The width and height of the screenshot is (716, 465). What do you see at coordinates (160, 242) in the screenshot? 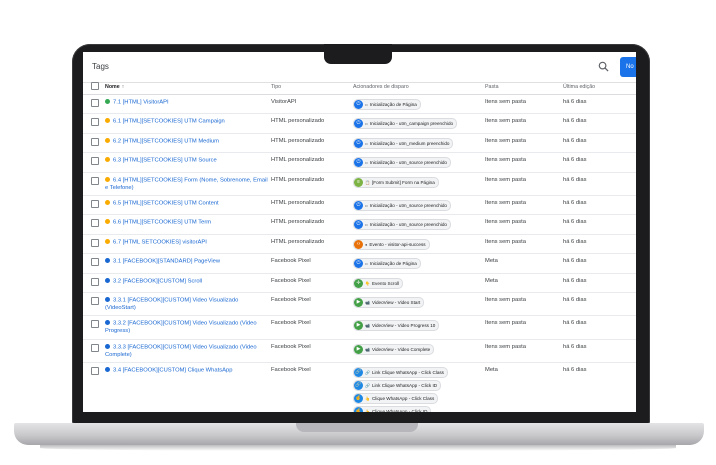
I see `tag-name-link: 6.7 [HTML SETCOOKIES] visitorAPI` at bounding box center [160, 242].